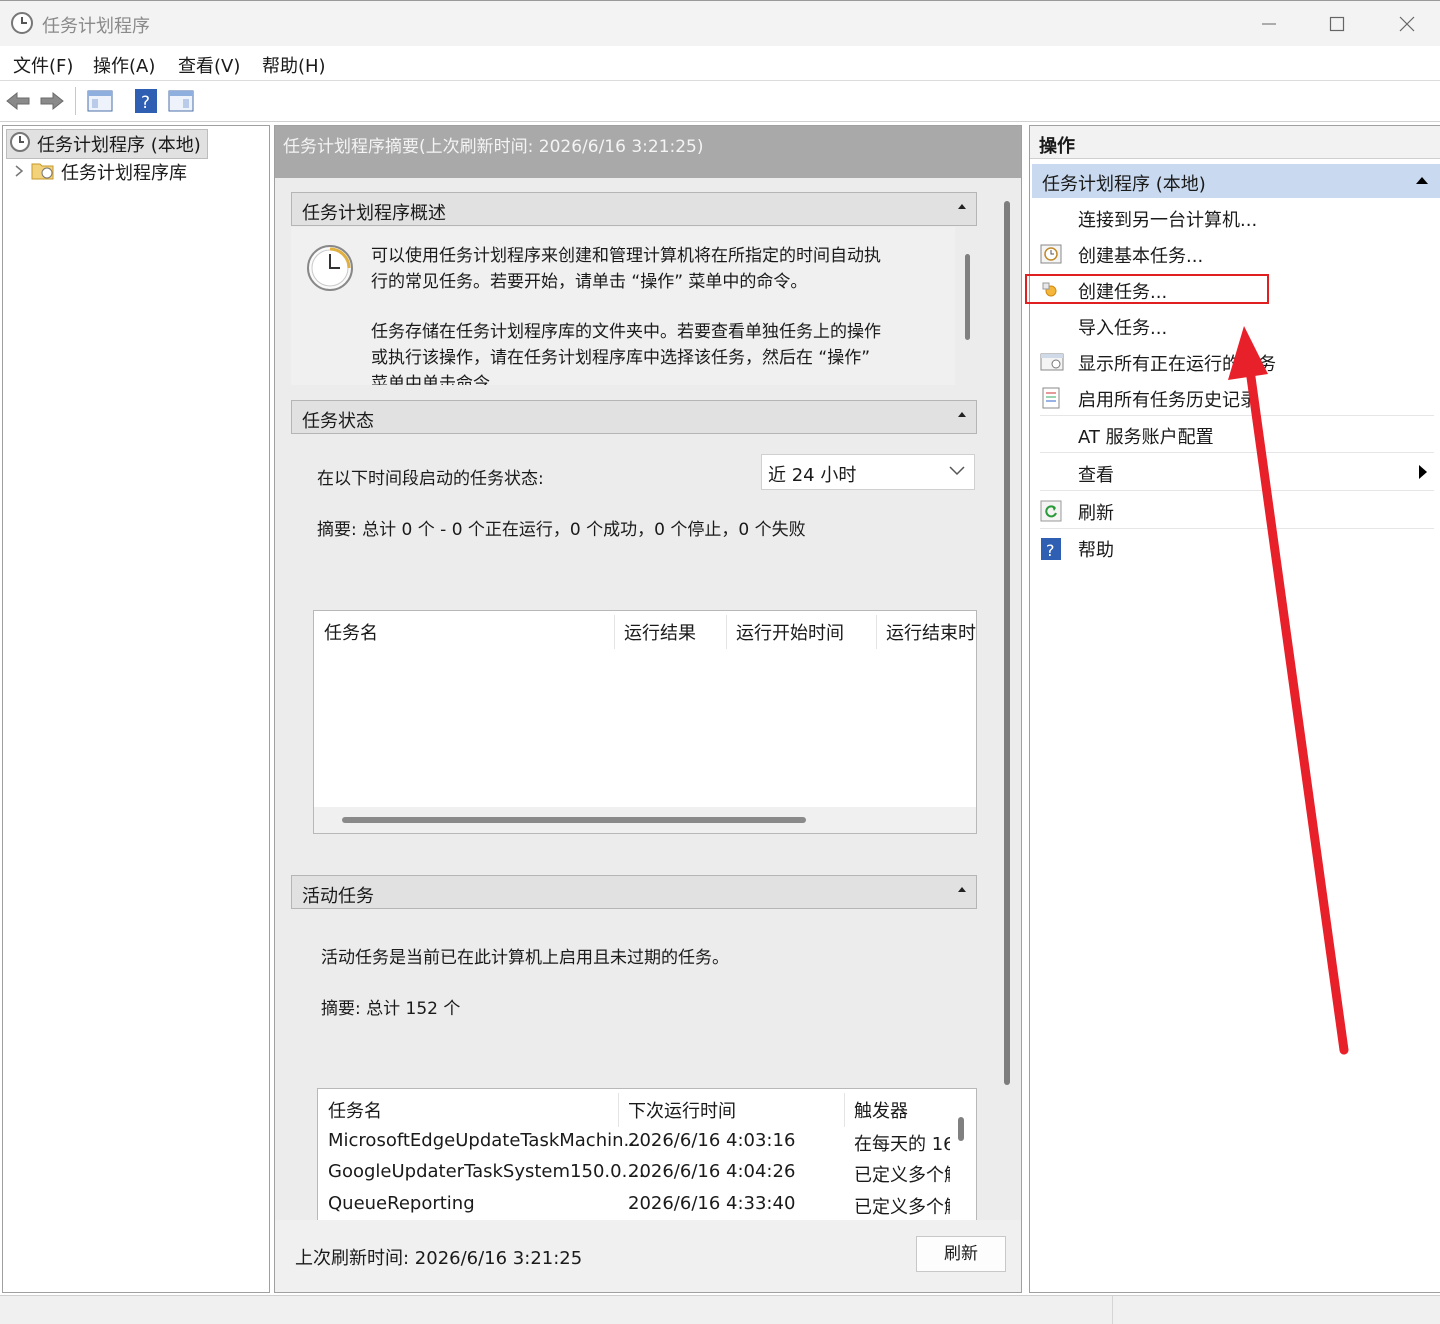  Describe the element at coordinates (626, 332) in the screenshot. I see `overview-text-line: 任务存储在任务计划程序库的文件夹中。若要查看单独任务上的操作` at that location.